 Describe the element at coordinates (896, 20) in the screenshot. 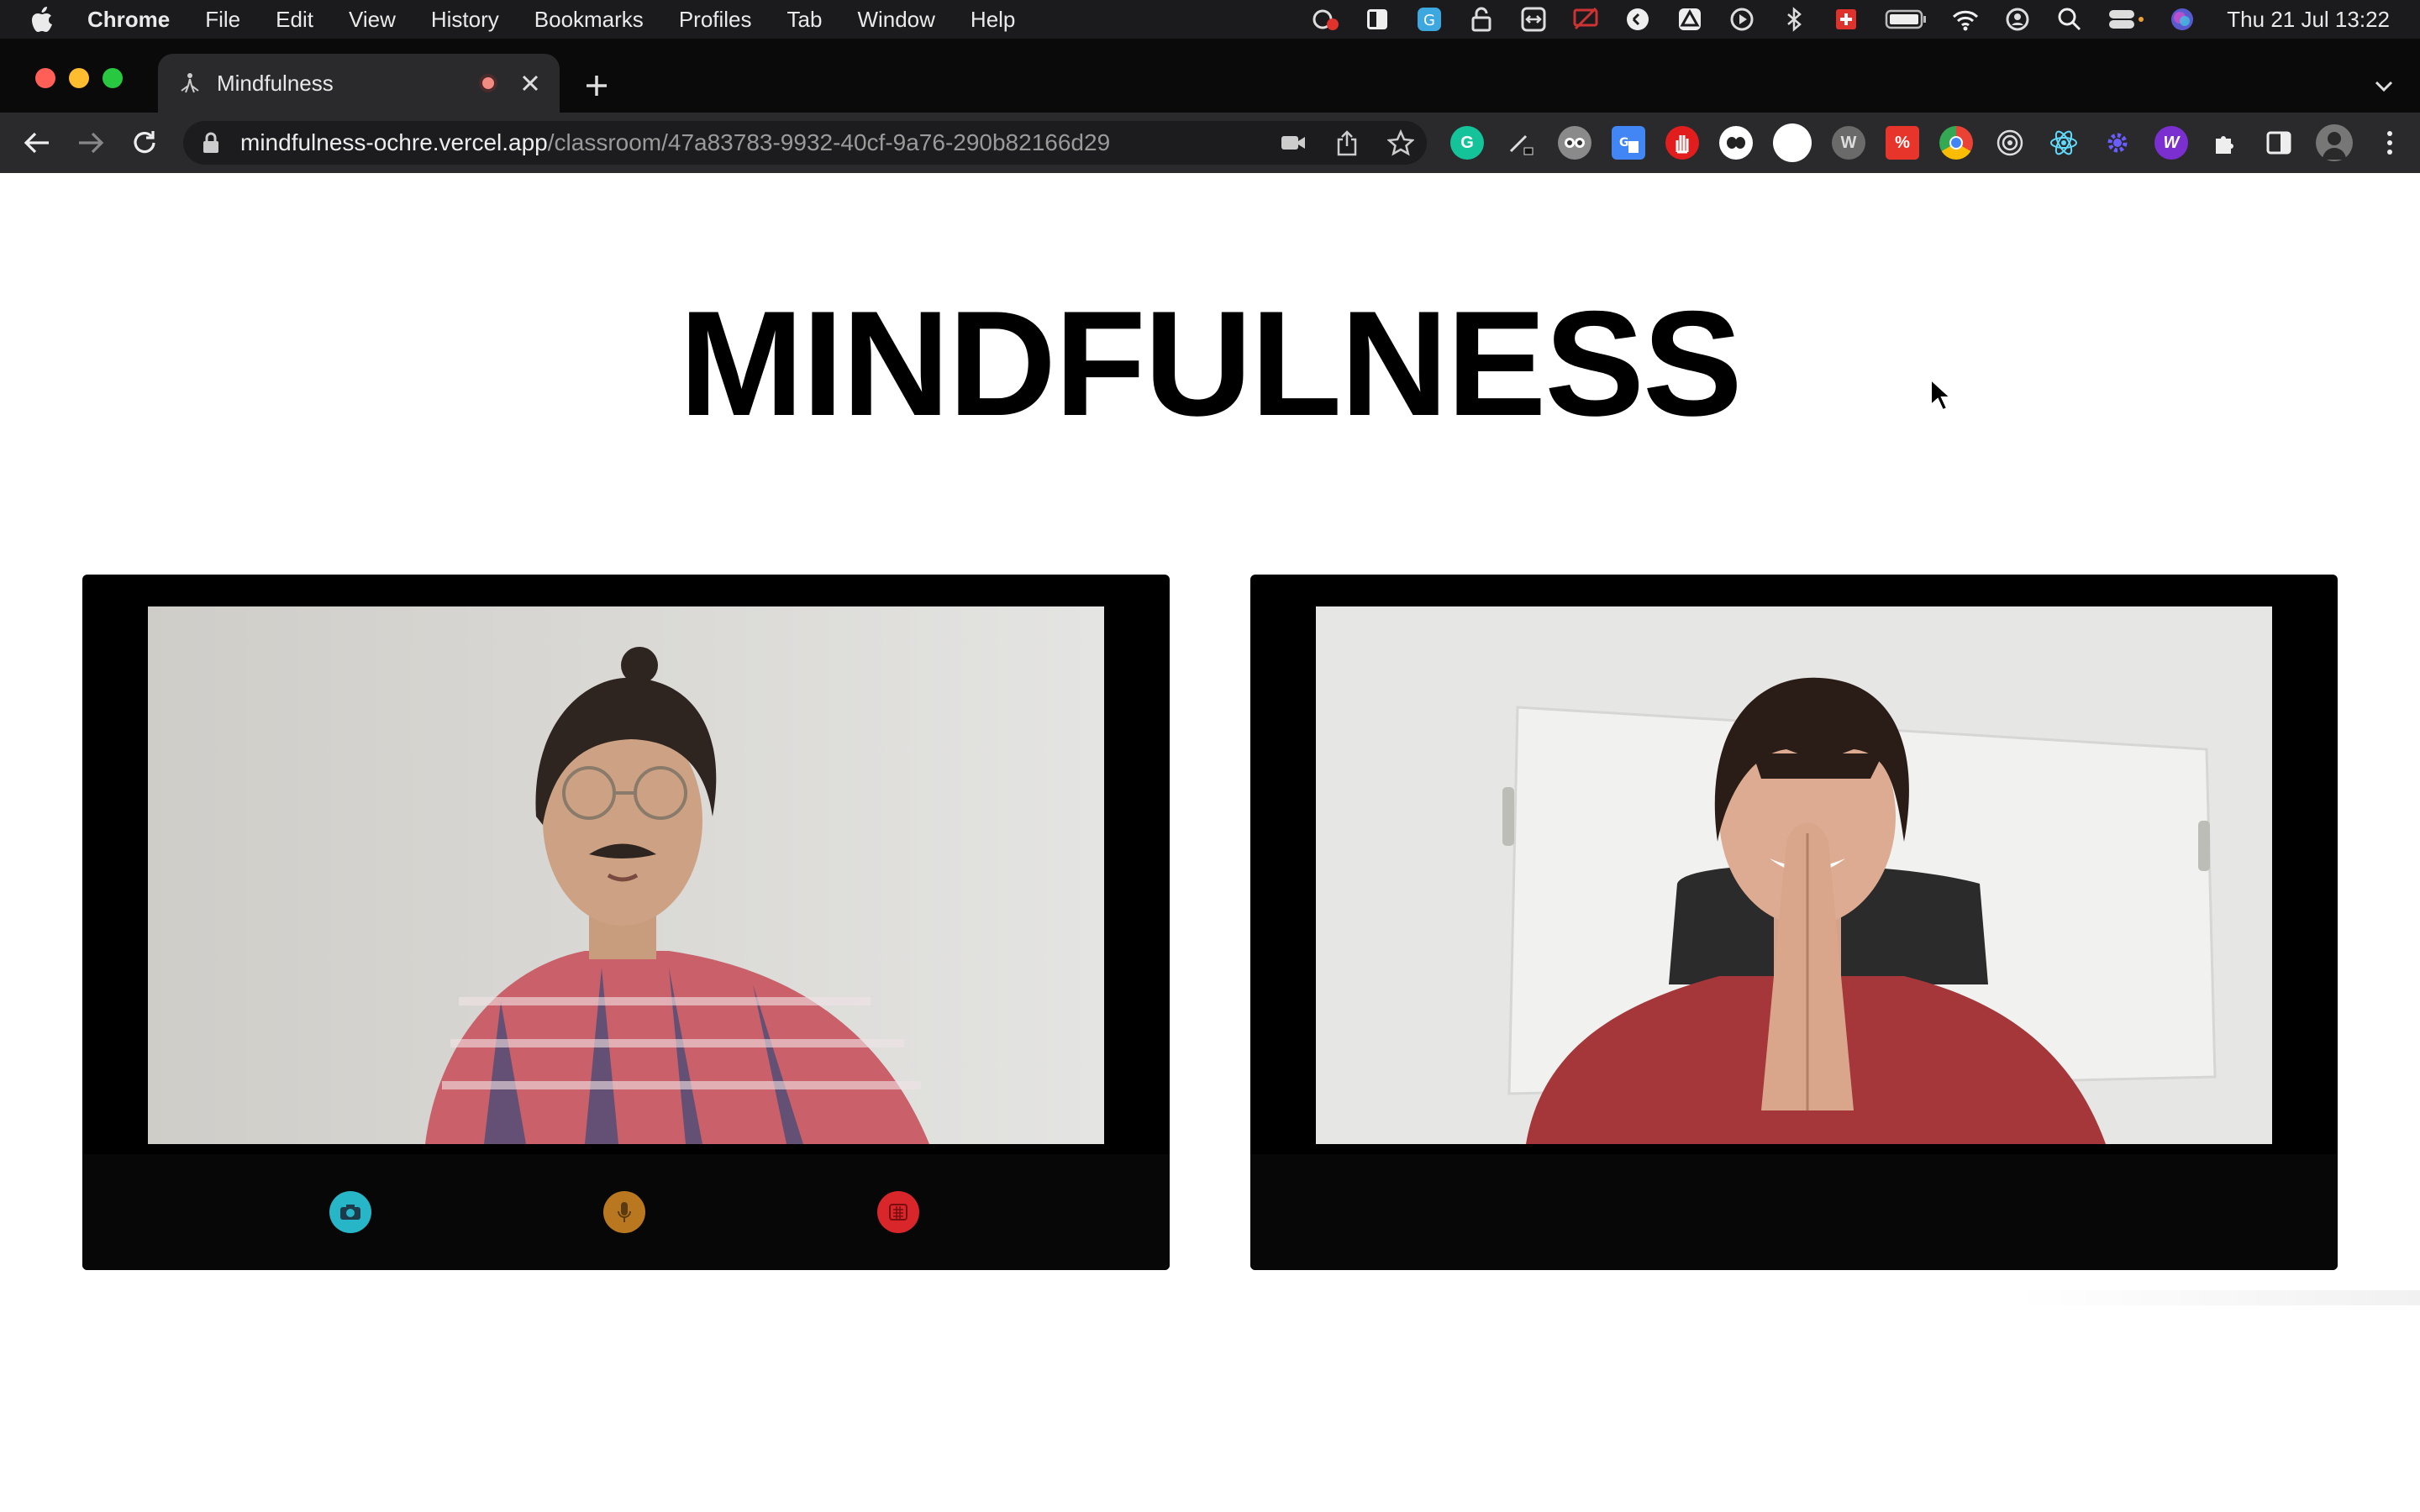

I see `menu-window: Window` at that location.